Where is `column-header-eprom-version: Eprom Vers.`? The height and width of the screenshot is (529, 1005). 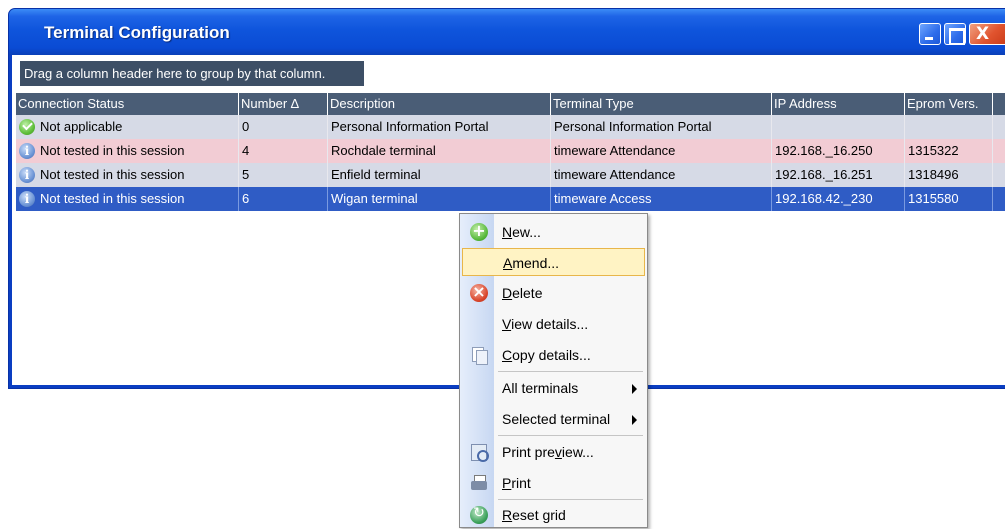
column-header-eprom-version: Eprom Vers. is located at coordinates (949, 104).